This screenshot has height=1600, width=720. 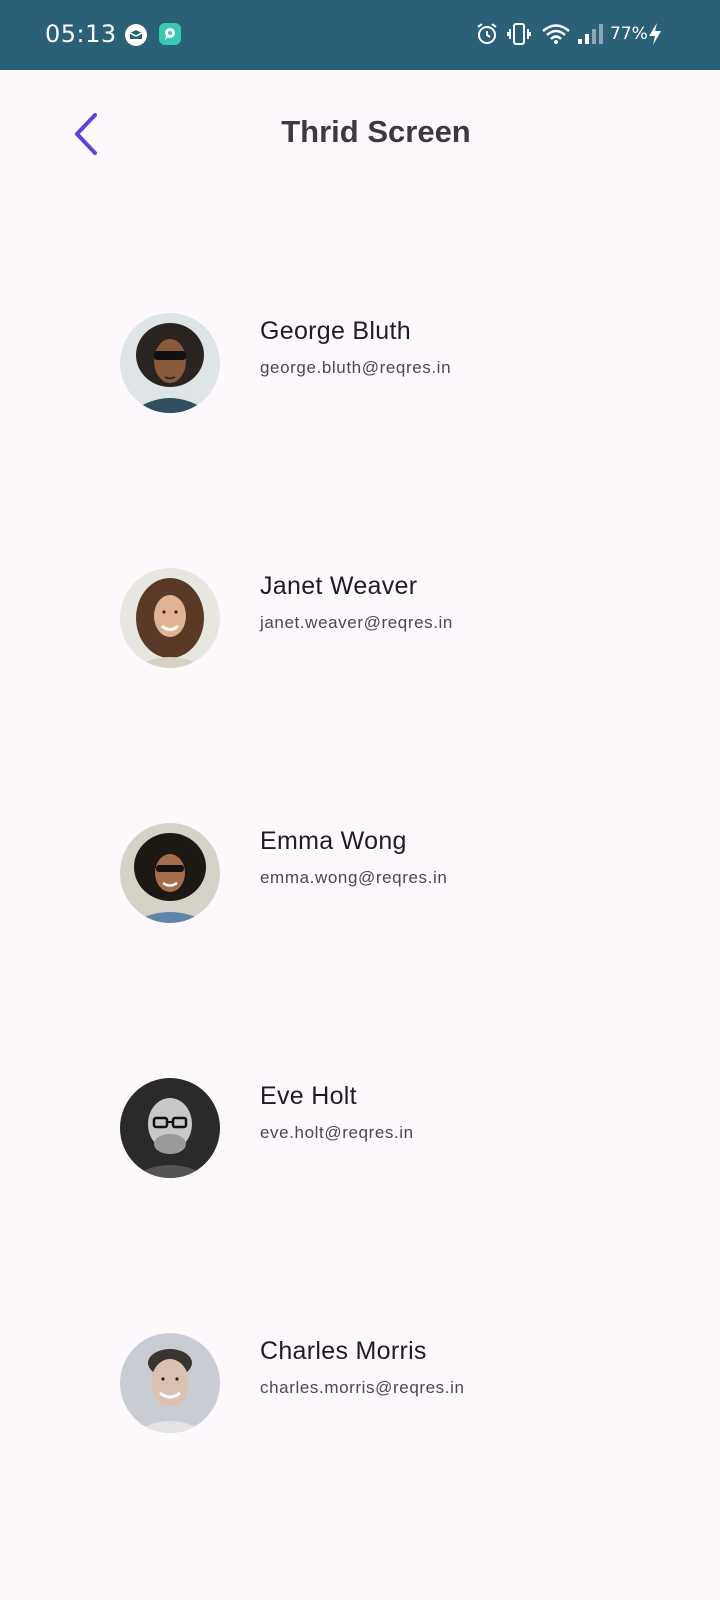 What do you see at coordinates (337, 1132) in the screenshot?
I see `user-email: eve.holt@reqres.in` at bounding box center [337, 1132].